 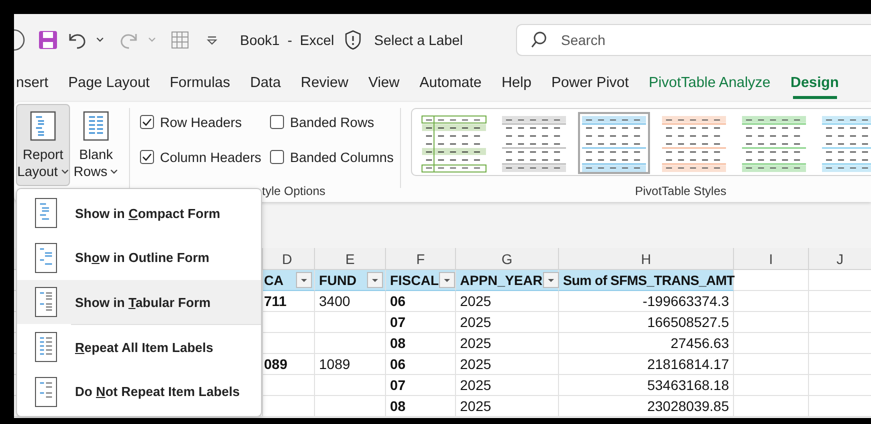 I want to click on ribbon-tab: PivotTable Analyze, so click(x=709, y=83).